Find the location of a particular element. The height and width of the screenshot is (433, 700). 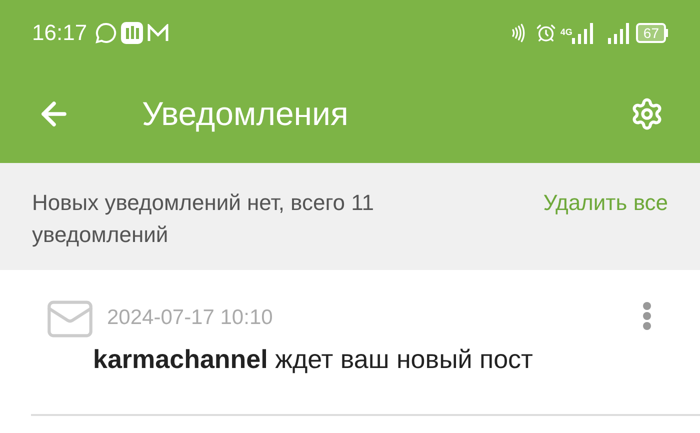

chat-app-icon is located at coordinates (106, 33).